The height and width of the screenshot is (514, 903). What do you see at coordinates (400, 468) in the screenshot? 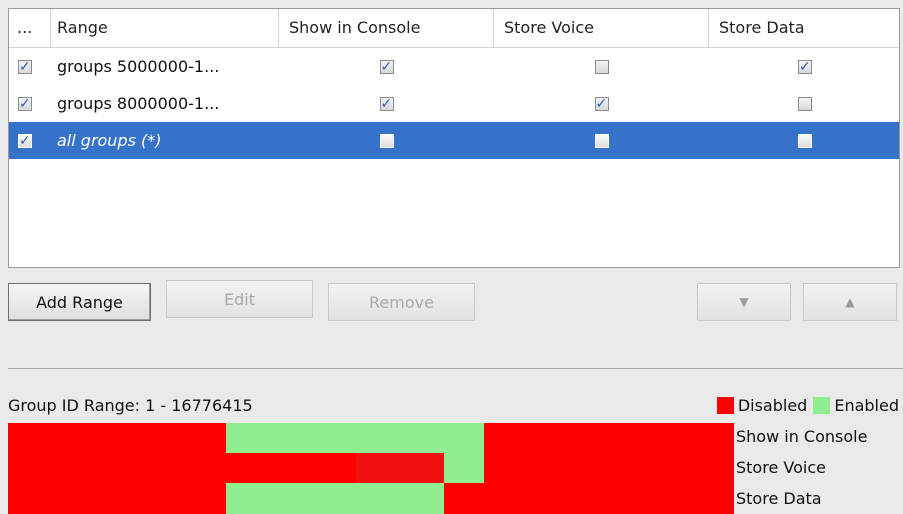
I see `range-segment-disabled-dark` at bounding box center [400, 468].